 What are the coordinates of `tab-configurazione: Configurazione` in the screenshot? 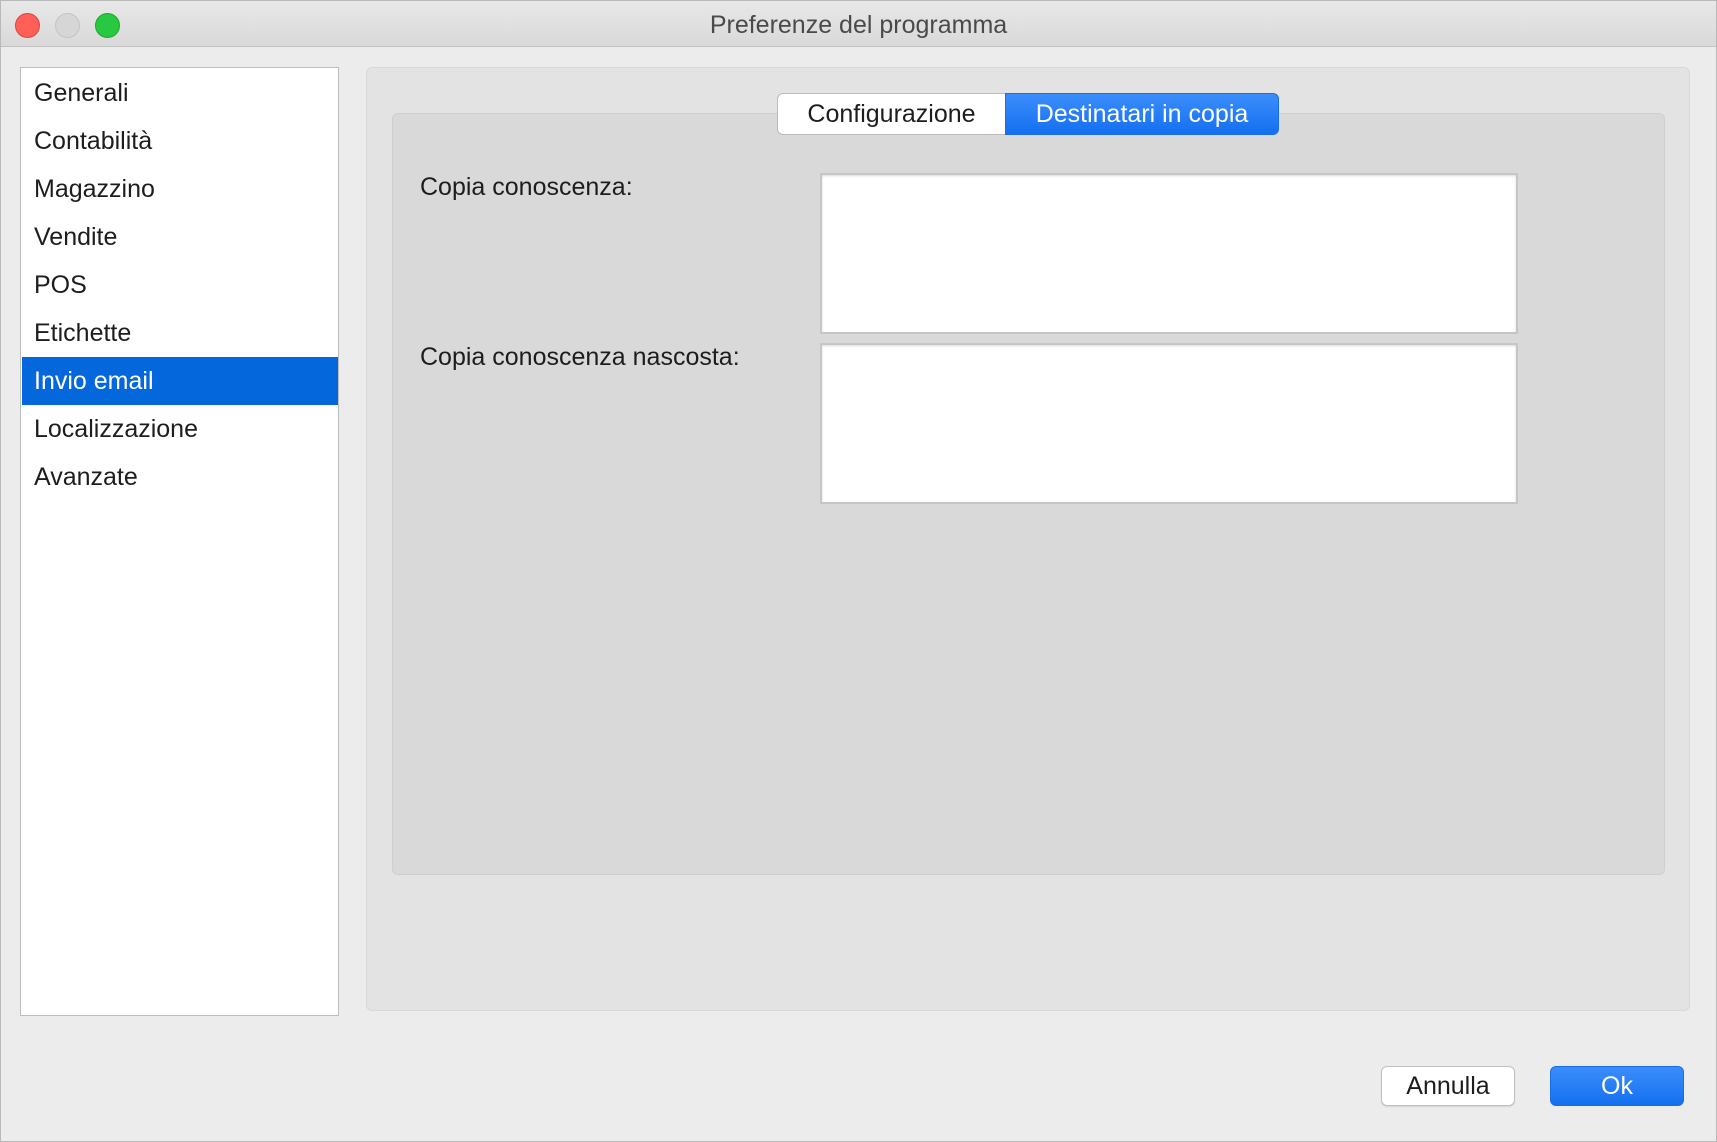 It's located at (891, 114).